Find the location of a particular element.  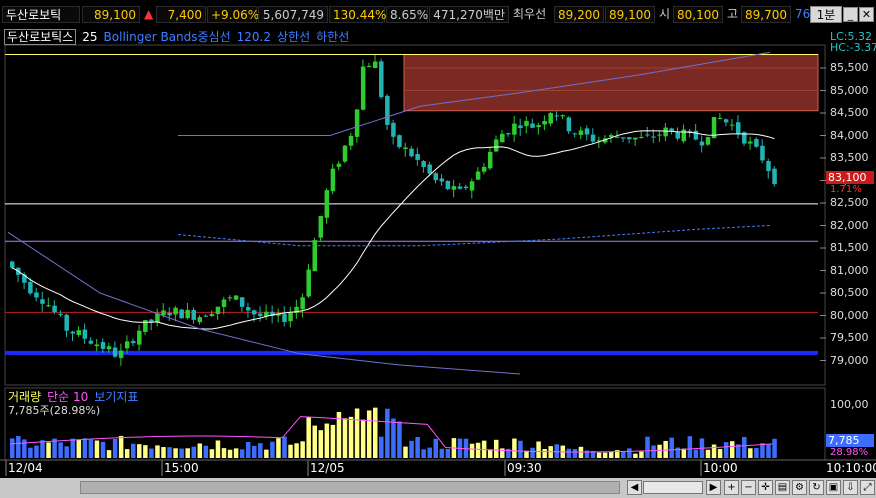

resistance-zone is located at coordinates (611, 83).